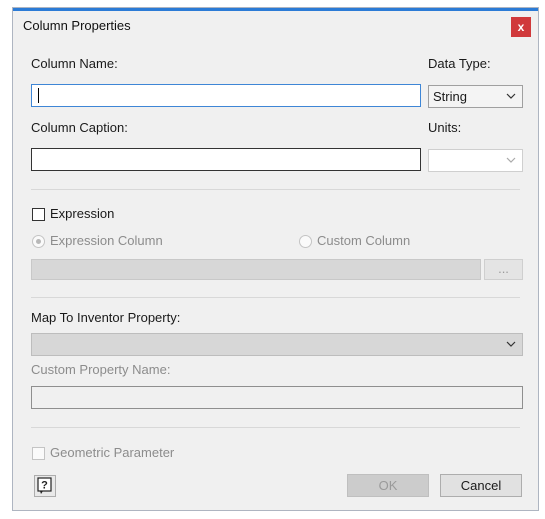 The image size is (545, 519). Describe the element at coordinates (388, 485) in the screenshot. I see `ok-button: OK` at that location.